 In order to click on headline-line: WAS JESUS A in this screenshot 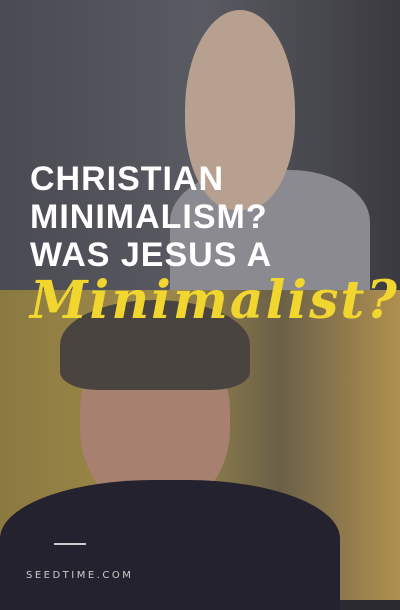, I will do `click(151, 255)`.